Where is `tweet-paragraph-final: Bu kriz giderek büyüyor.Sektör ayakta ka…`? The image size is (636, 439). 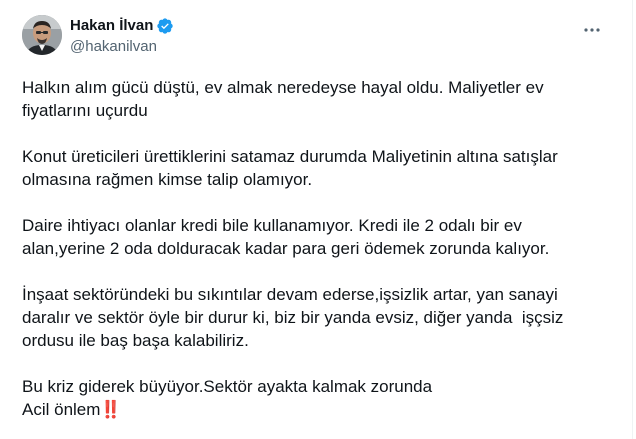
tweet-paragraph-final: Bu kriz giderek büyüyor.Sektör ayakta ka… is located at coordinates (312, 398).